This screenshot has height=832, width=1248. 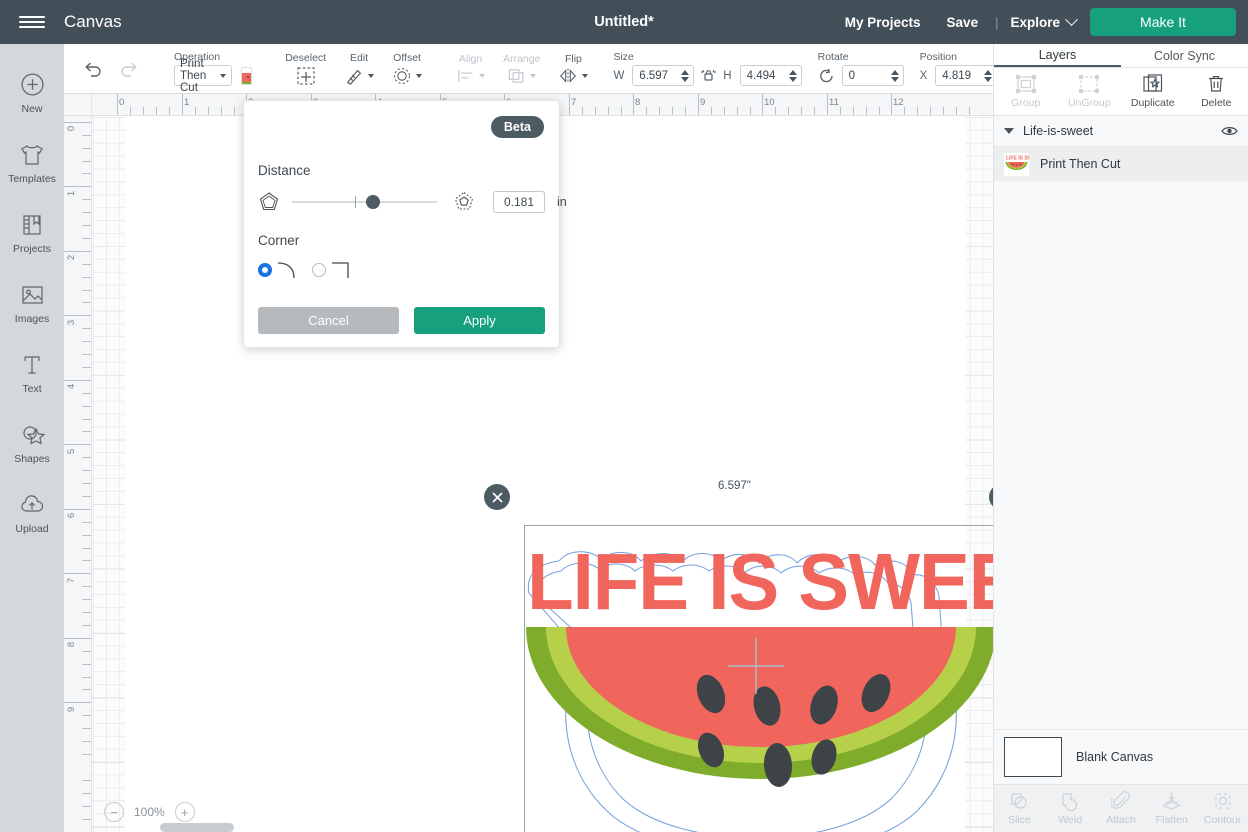 I want to click on sidebar-item-templates: Templates, so click(x=32, y=163).